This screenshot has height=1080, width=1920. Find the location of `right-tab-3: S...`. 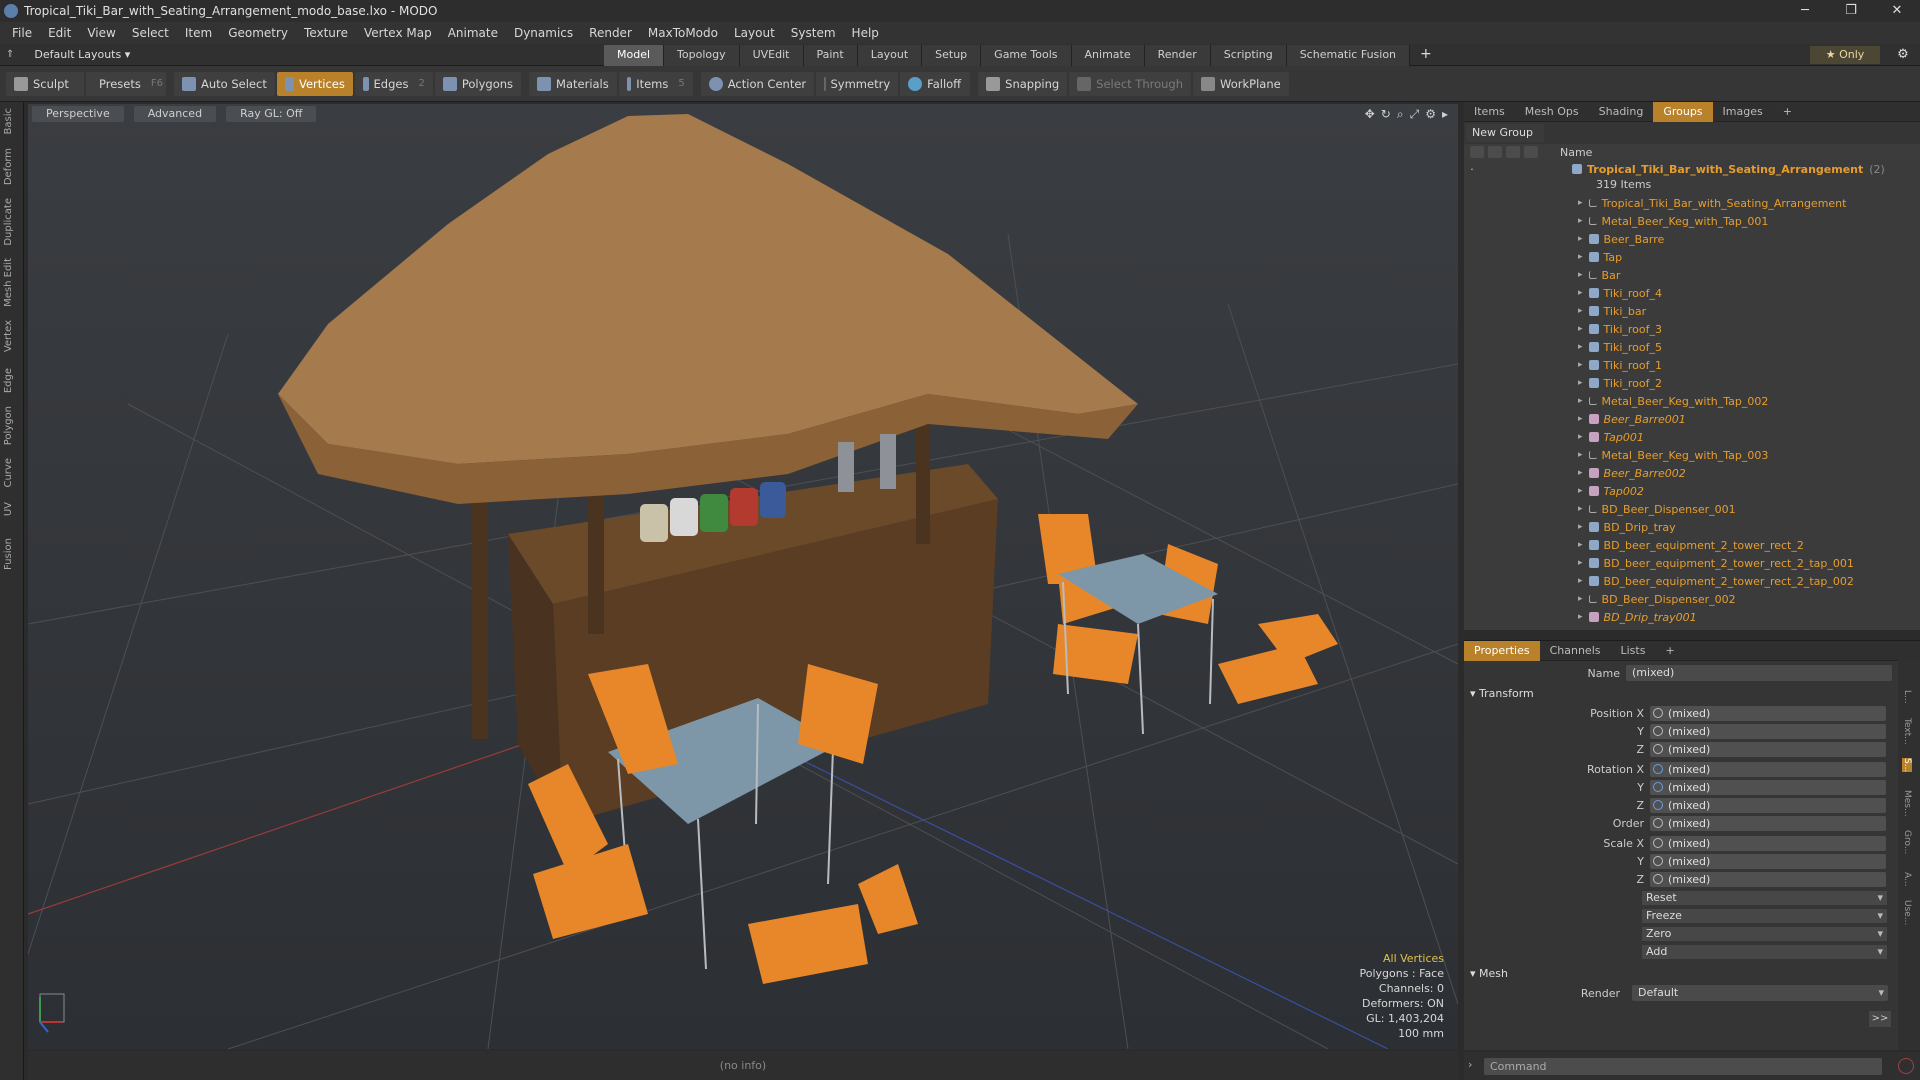

right-tab-3: S... is located at coordinates (1907, 765).